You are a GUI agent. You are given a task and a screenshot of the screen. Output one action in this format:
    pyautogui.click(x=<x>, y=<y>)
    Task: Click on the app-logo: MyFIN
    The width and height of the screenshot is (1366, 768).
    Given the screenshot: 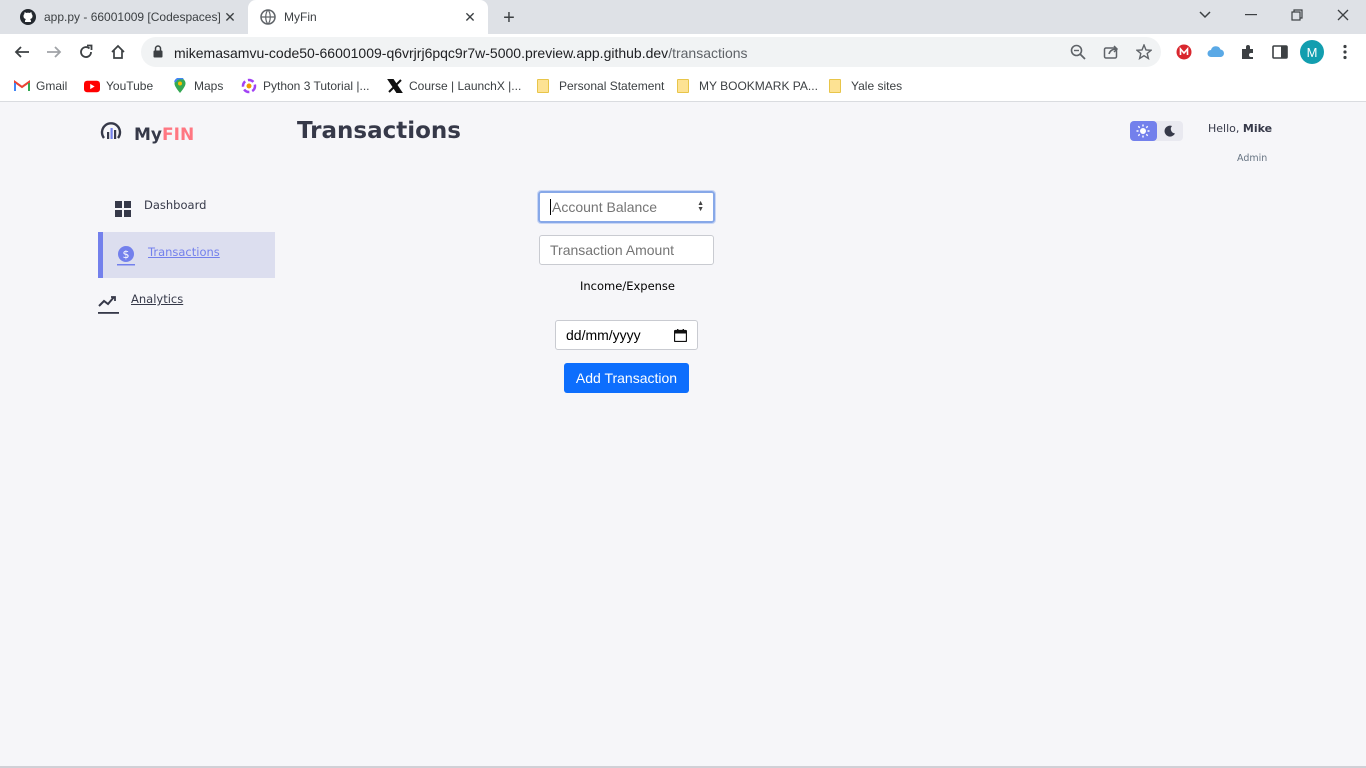 What is the action you would take?
    pyautogui.click(x=147, y=134)
    